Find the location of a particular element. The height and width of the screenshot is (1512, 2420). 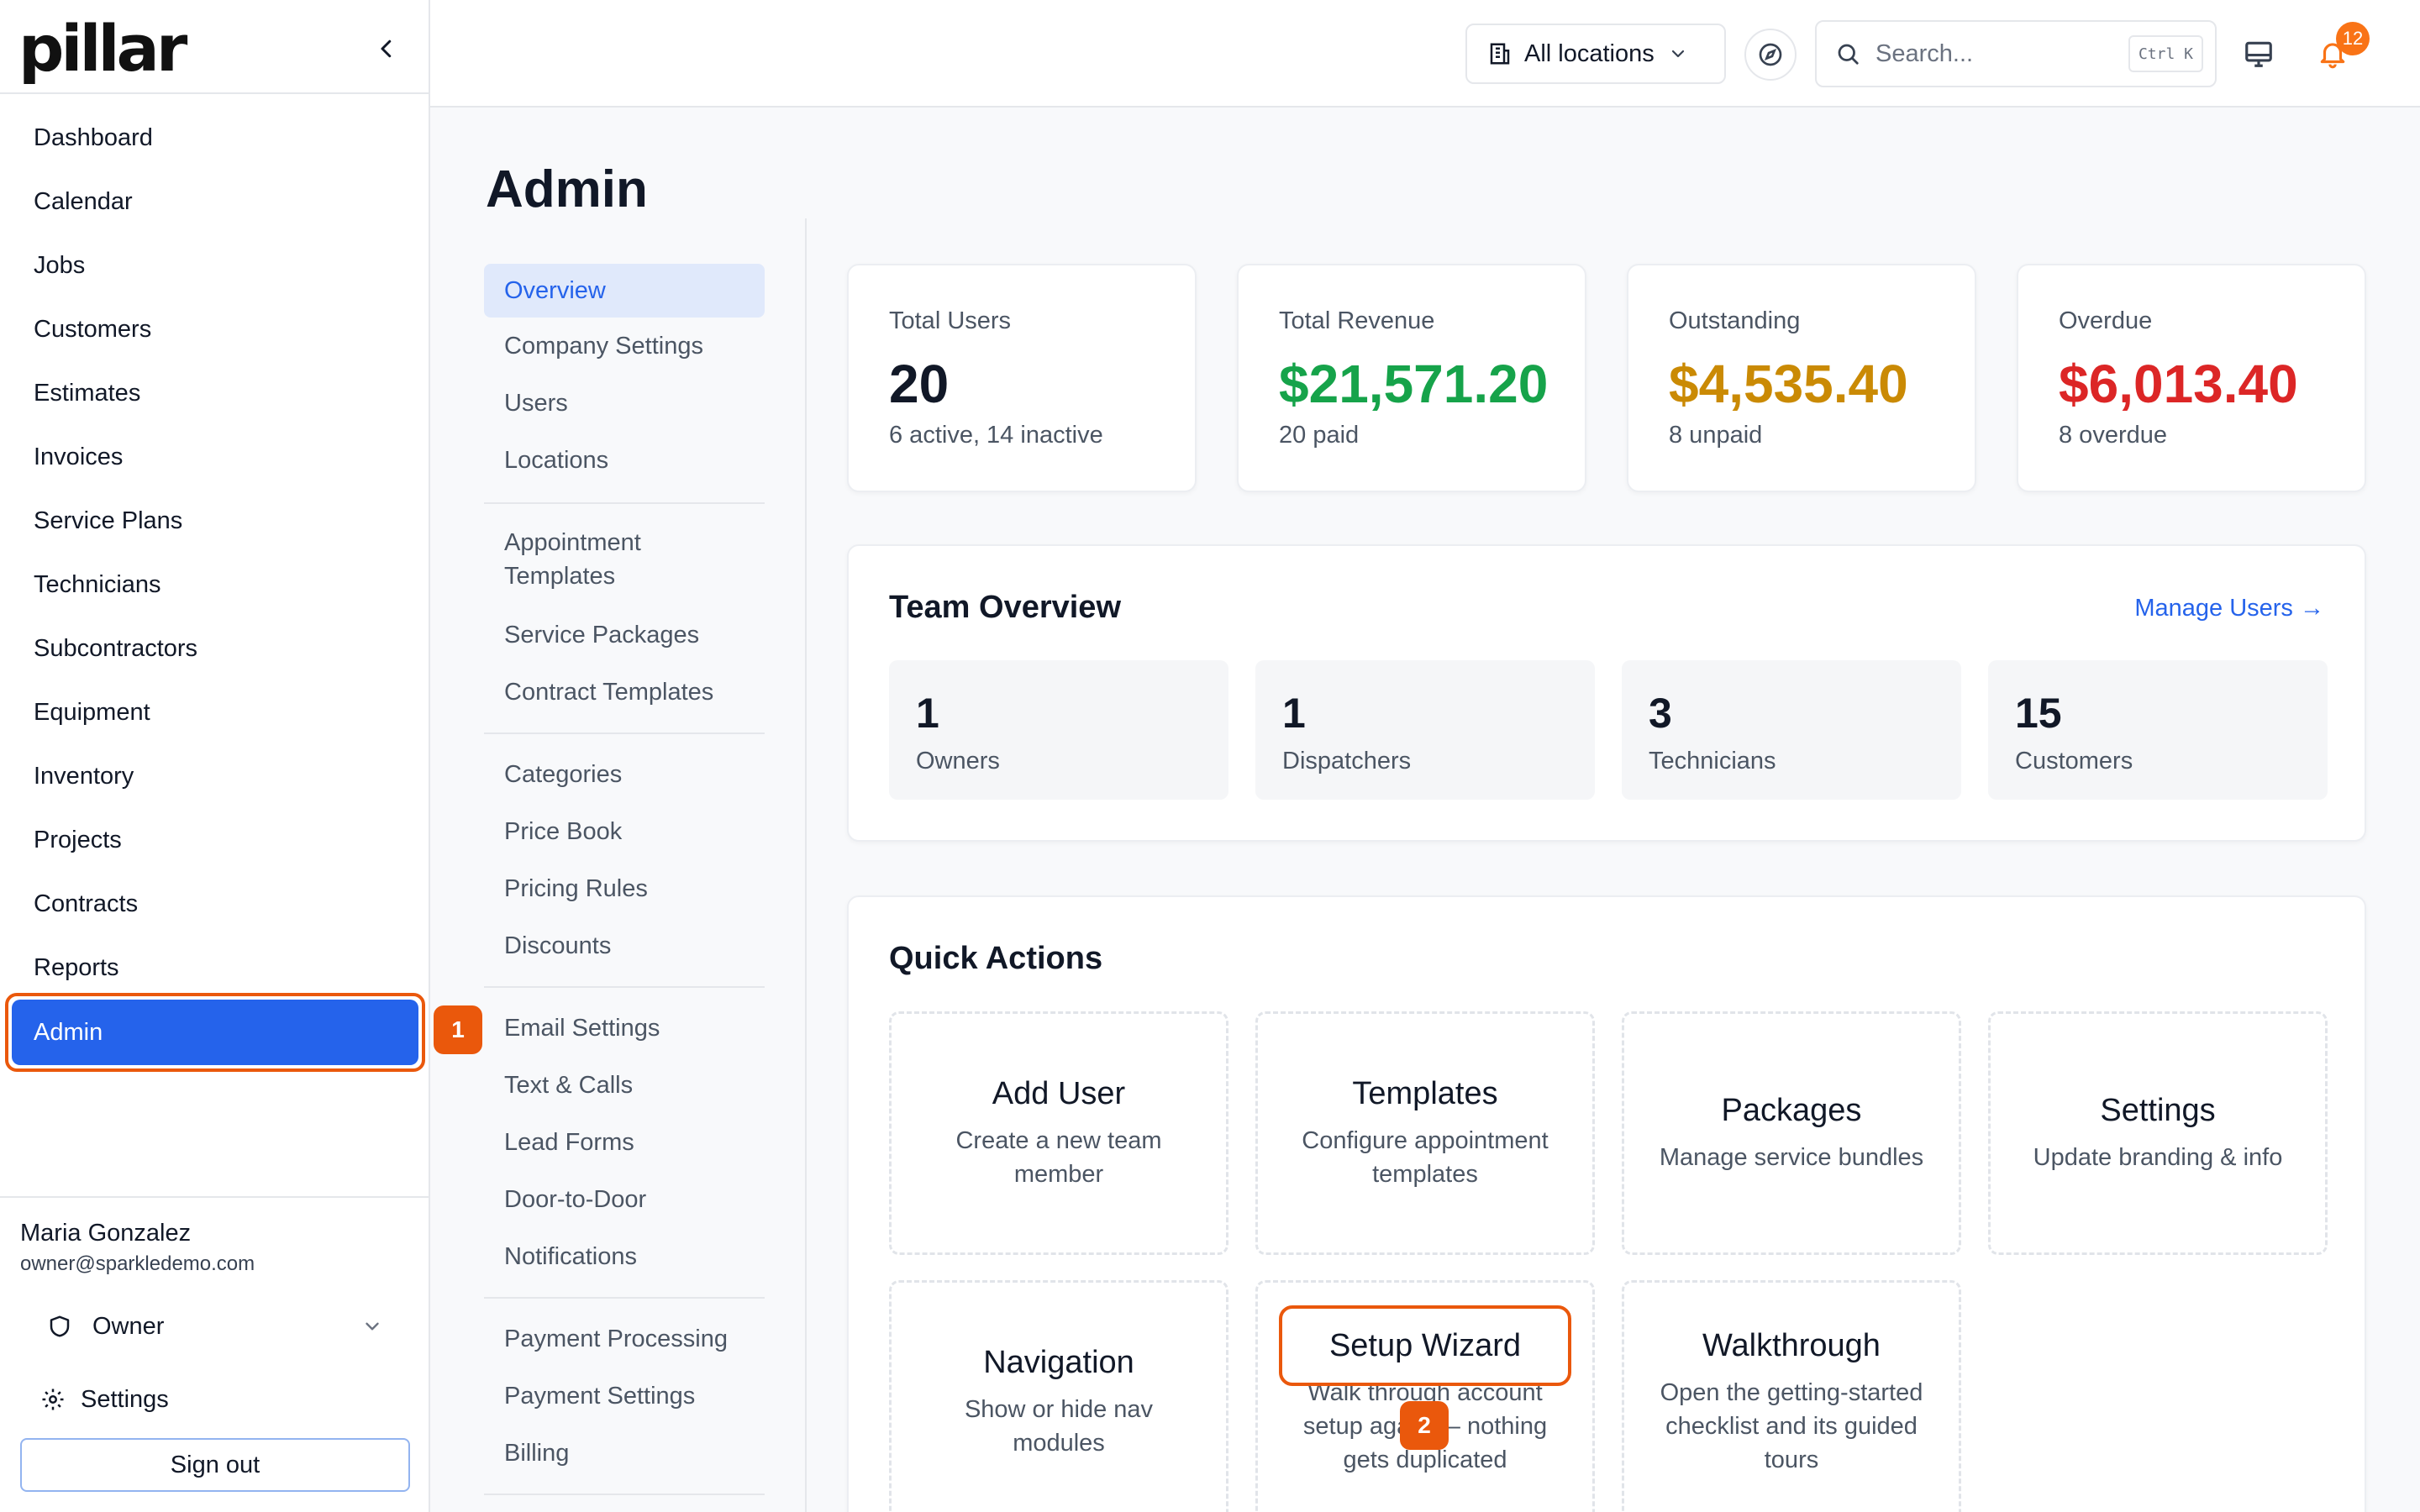

quick-action-desc: Create a new team member is located at coordinates (1058, 1157).